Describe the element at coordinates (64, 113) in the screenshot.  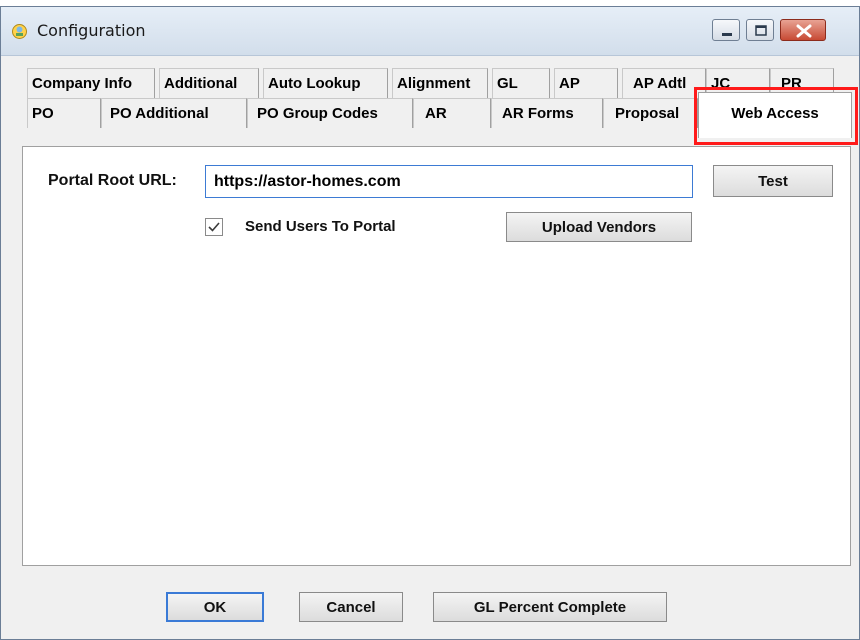
I see `tab-po: PO` at that location.